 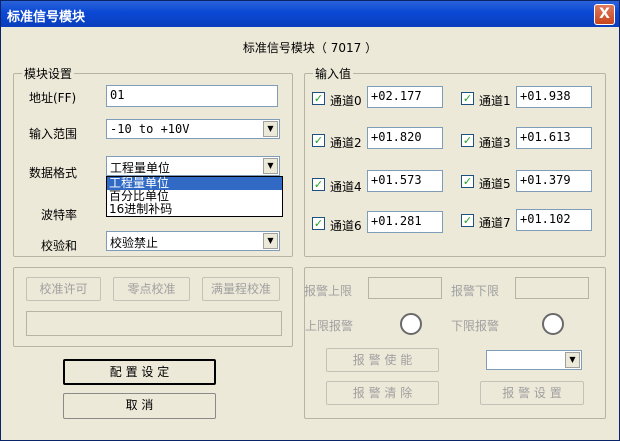 I want to click on cancel-button: 取 消, so click(x=139, y=406).